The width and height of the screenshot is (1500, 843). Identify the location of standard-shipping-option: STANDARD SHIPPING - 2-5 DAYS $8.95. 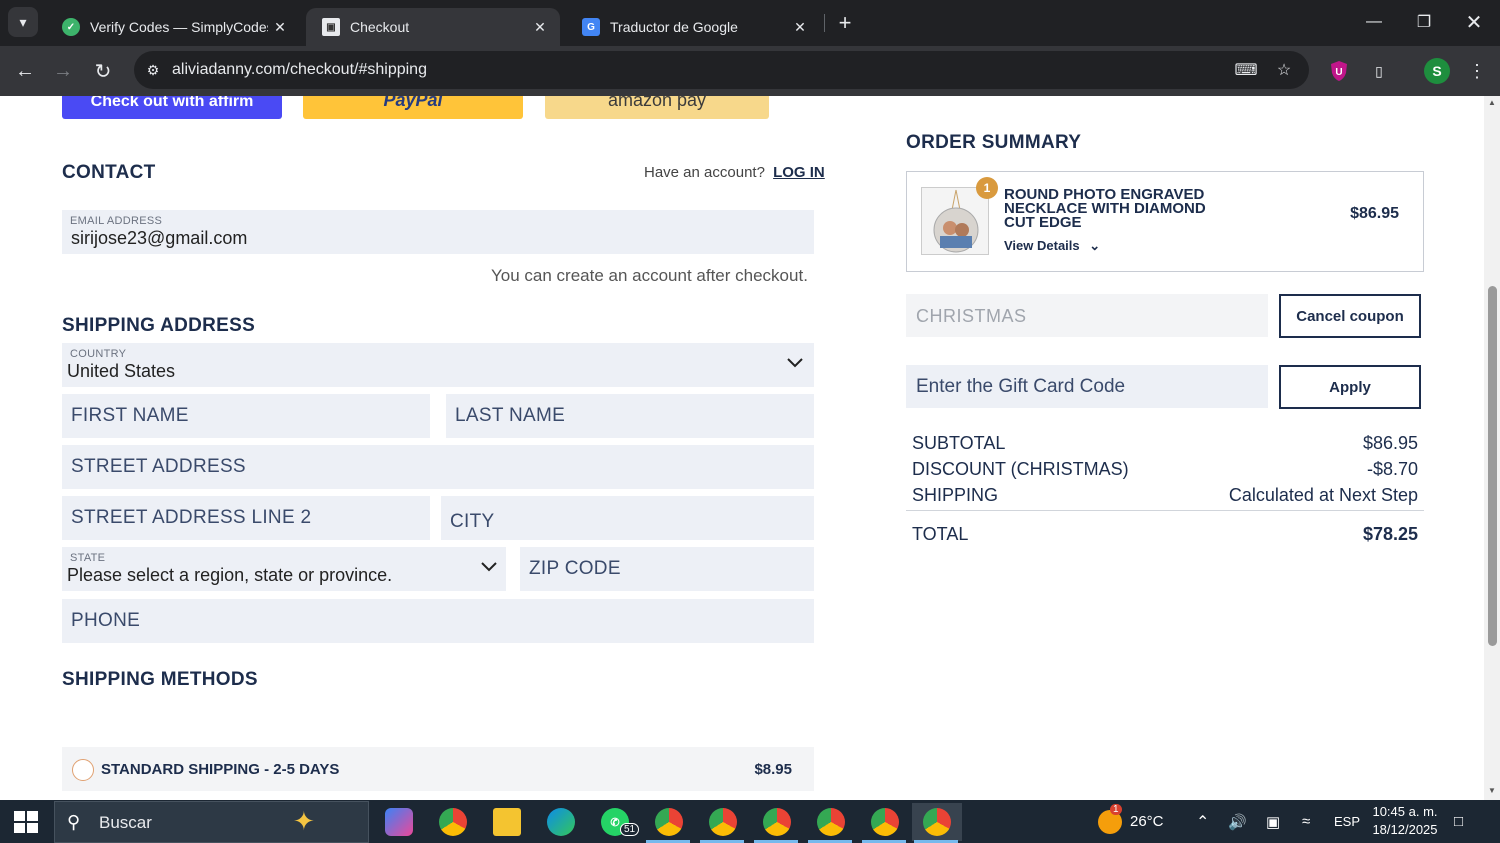
(438, 769).